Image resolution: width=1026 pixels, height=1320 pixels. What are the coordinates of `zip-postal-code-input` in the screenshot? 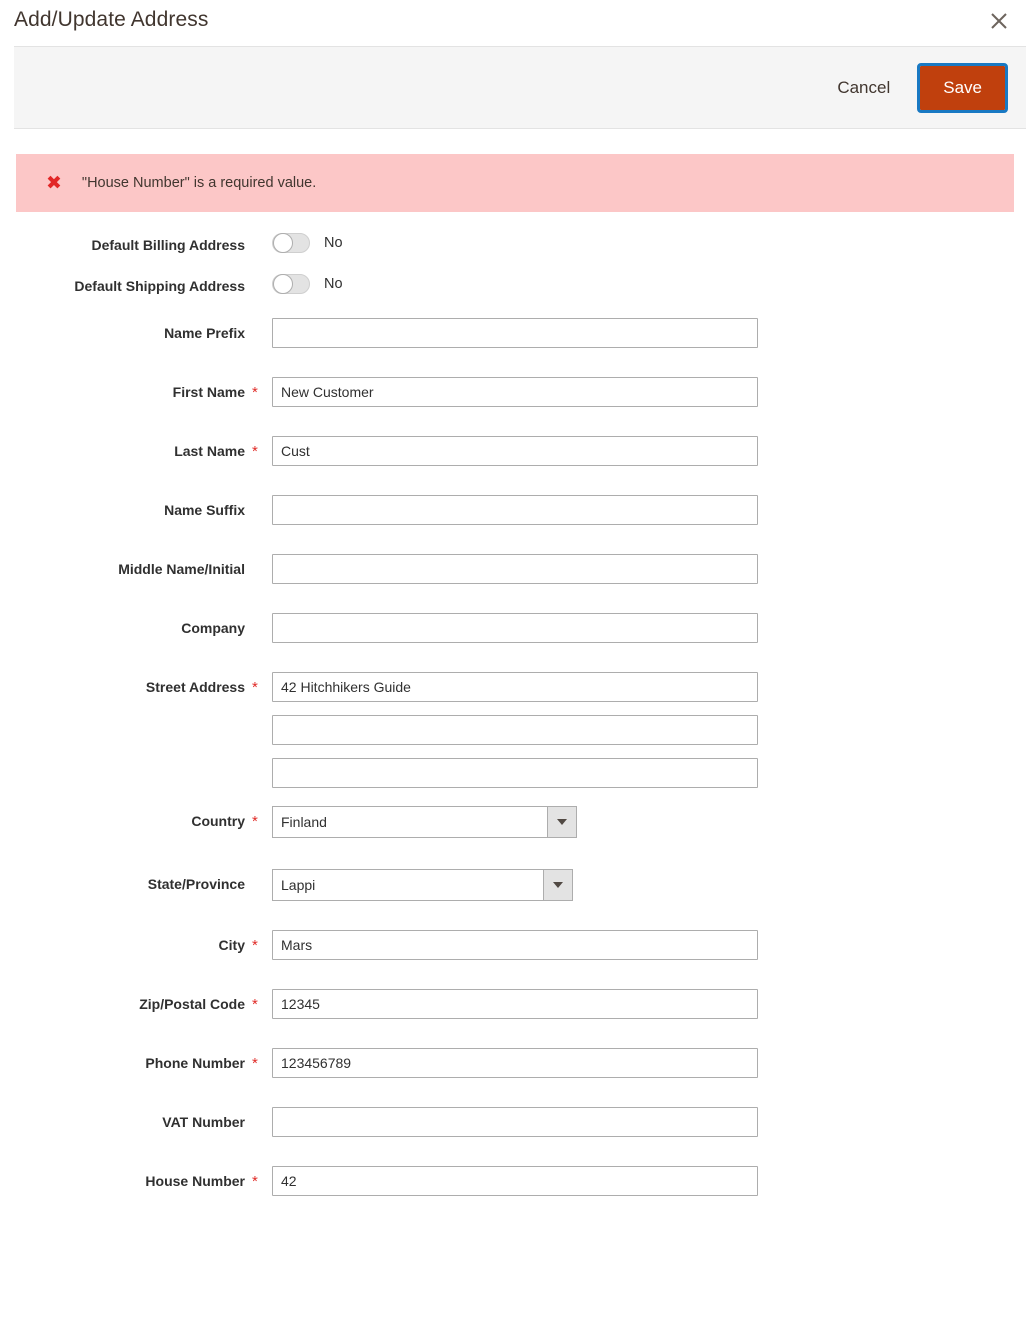 It's located at (515, 1004).